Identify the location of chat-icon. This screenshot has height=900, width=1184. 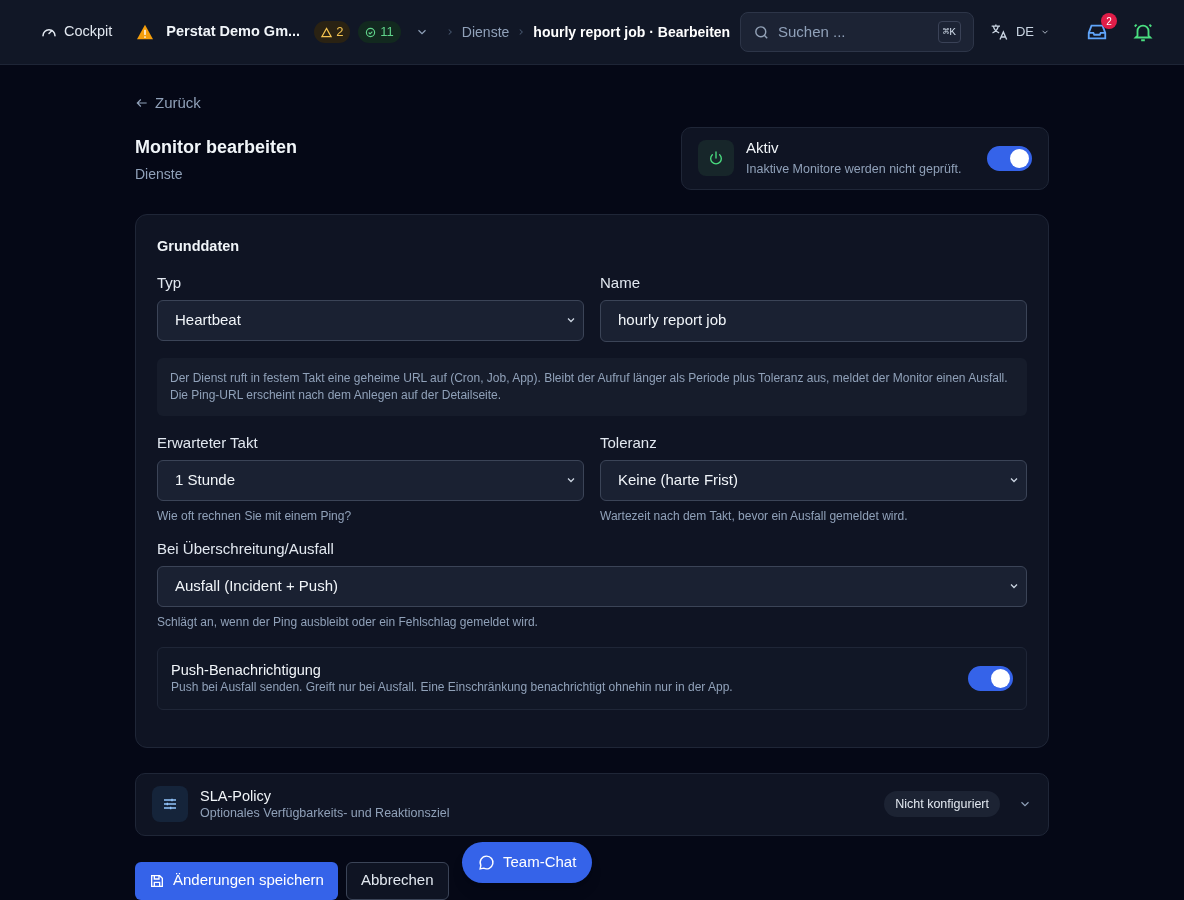
(486, 862).